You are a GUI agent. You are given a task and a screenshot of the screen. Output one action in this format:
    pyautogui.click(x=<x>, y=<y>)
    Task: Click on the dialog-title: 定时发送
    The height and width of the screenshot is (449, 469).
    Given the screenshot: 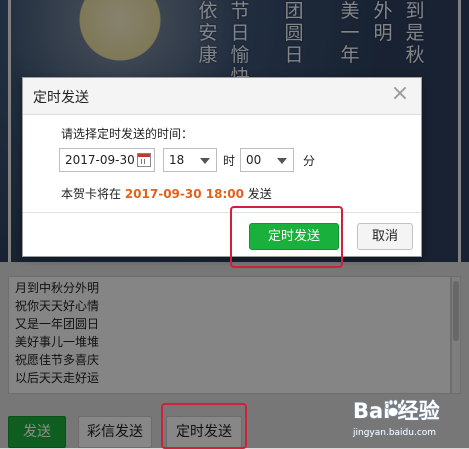 What is the action you would take?
    pyautogui.click(x=61, y=98)
    